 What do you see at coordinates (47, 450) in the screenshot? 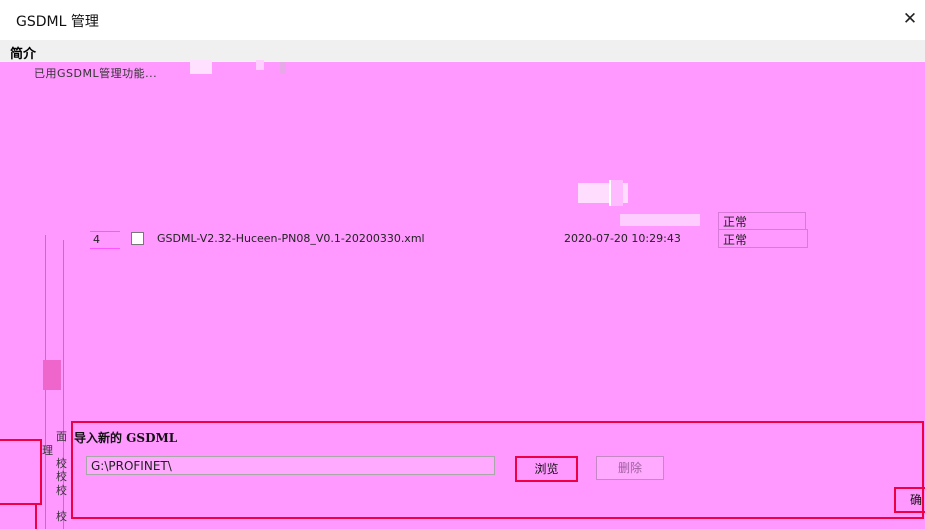
I see `side-label: 理` at bounding box center [47, 450].